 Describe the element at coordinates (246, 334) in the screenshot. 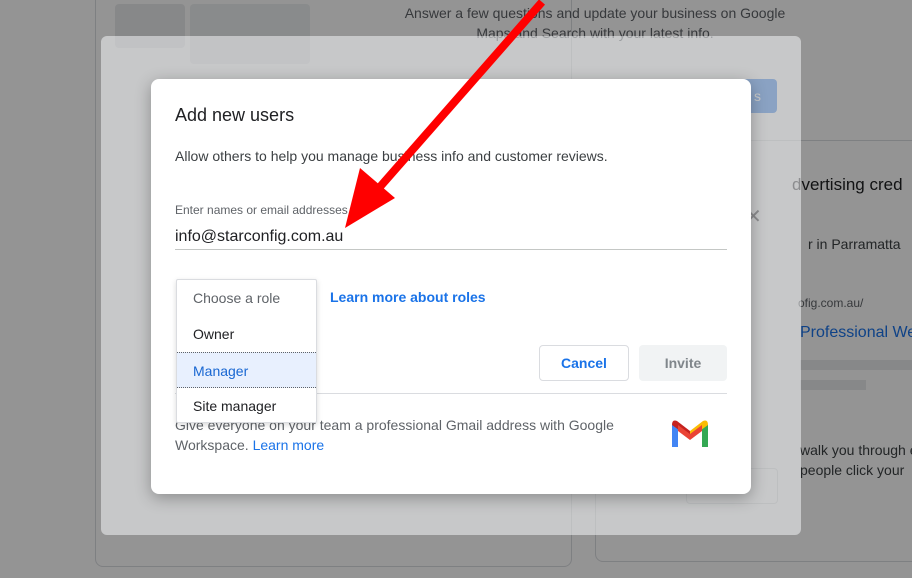

I see `role-option-owner: Owner` at that location.